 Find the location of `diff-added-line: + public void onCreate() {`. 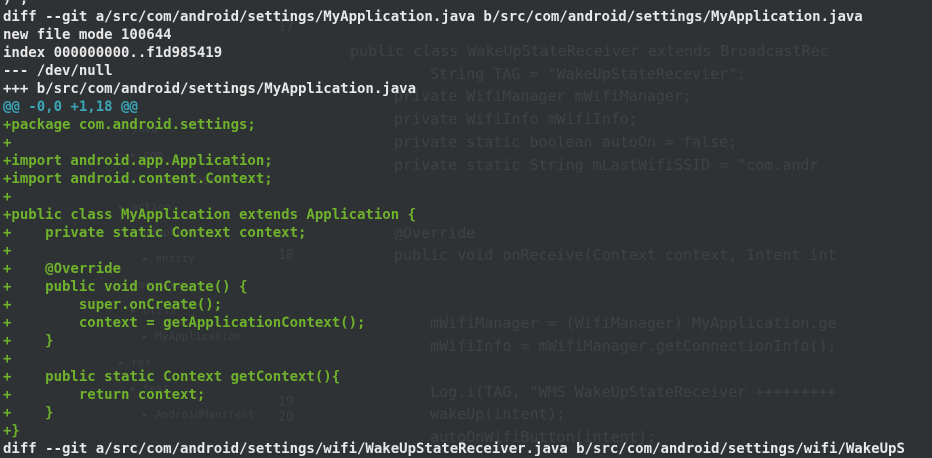

diff-added-line: + public void onCreate() { is located at coordinates (125, 287).